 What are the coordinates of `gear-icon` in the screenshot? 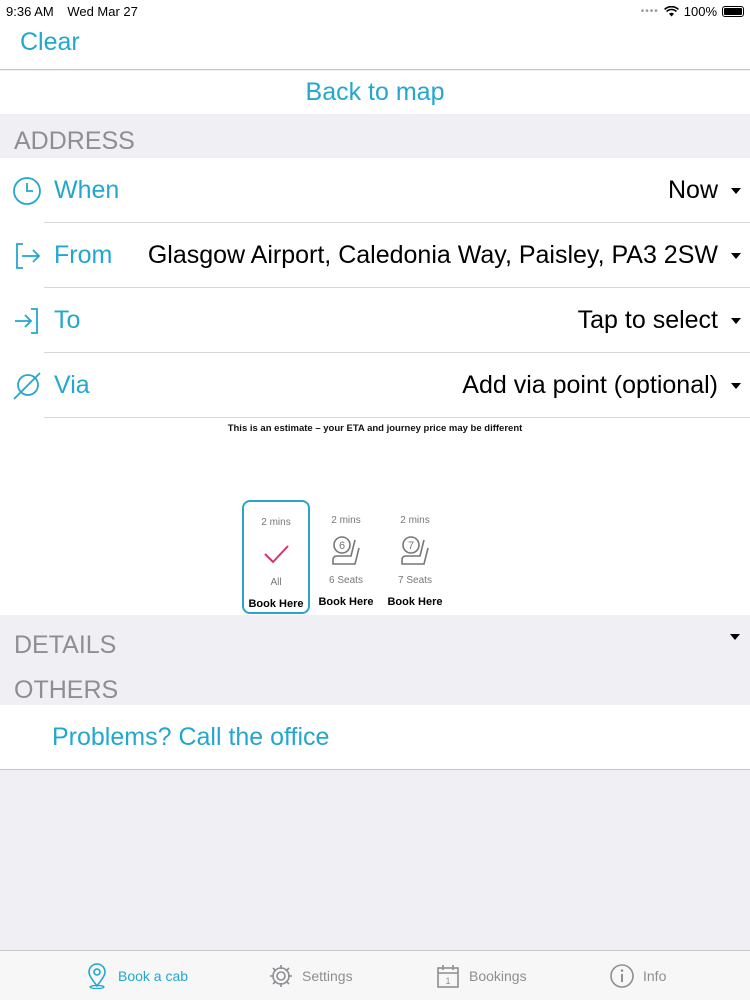 It's located at (281, 976).